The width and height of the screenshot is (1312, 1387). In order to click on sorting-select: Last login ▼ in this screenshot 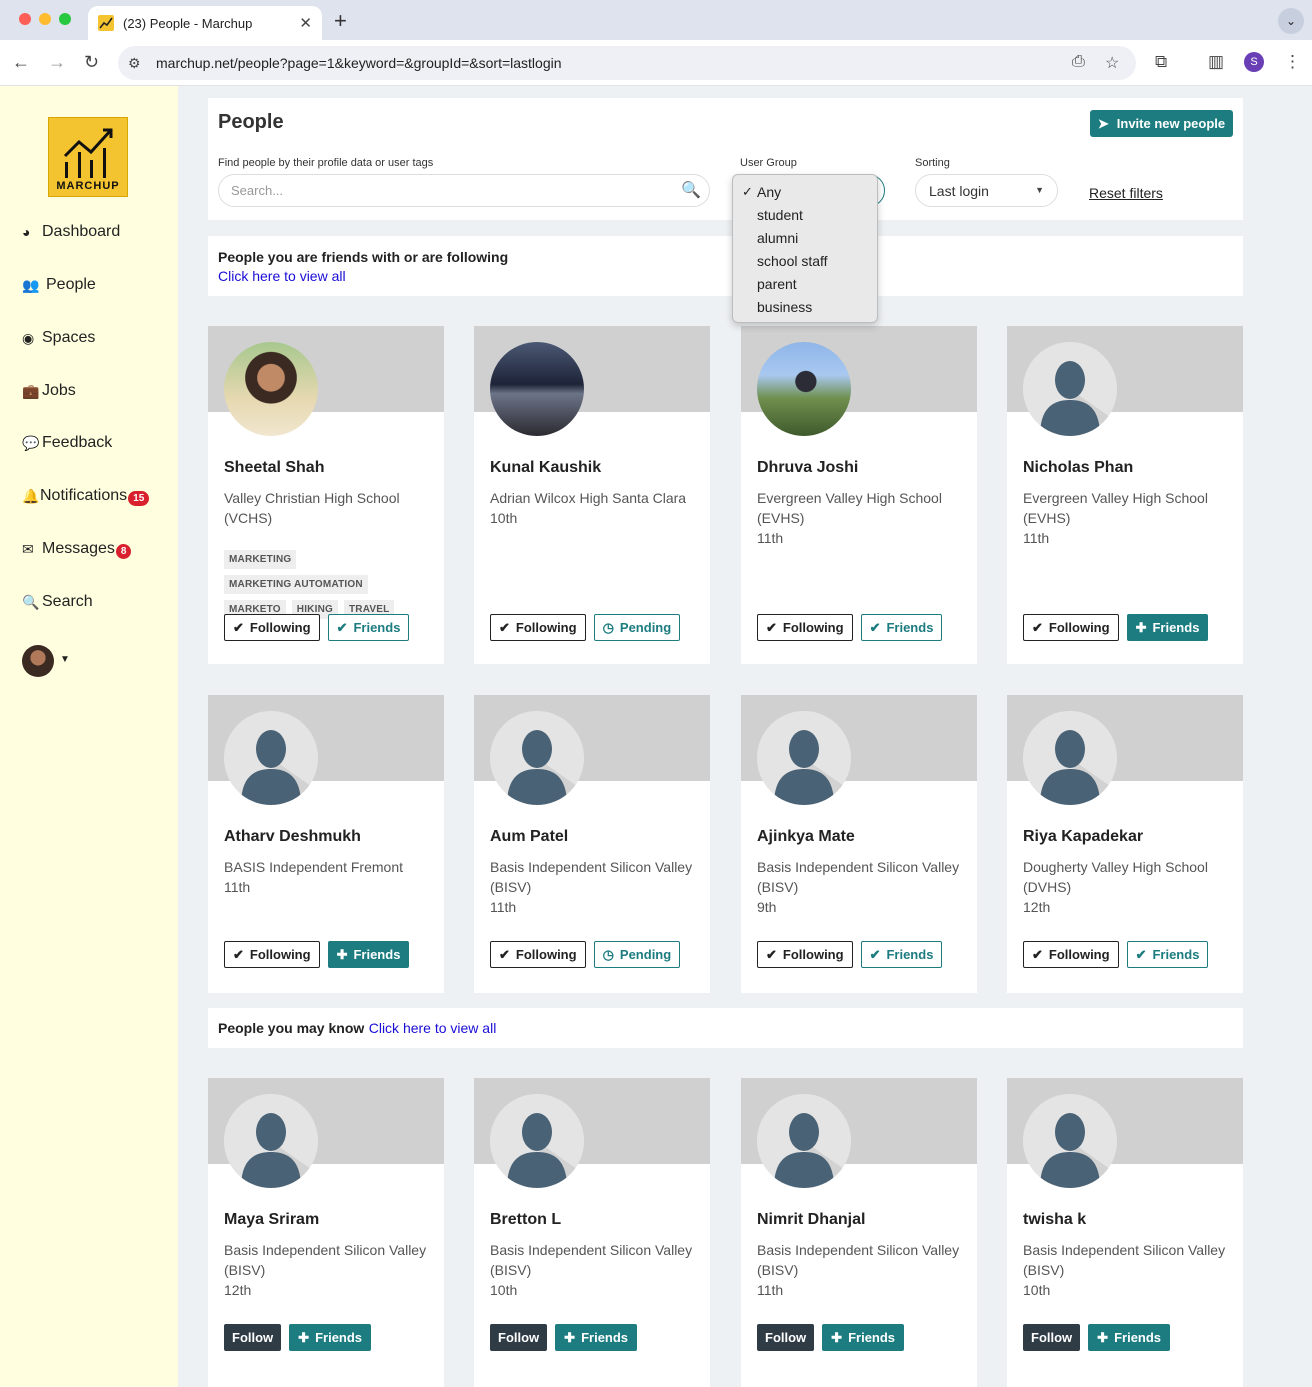, I will do `click(986, 190)`.